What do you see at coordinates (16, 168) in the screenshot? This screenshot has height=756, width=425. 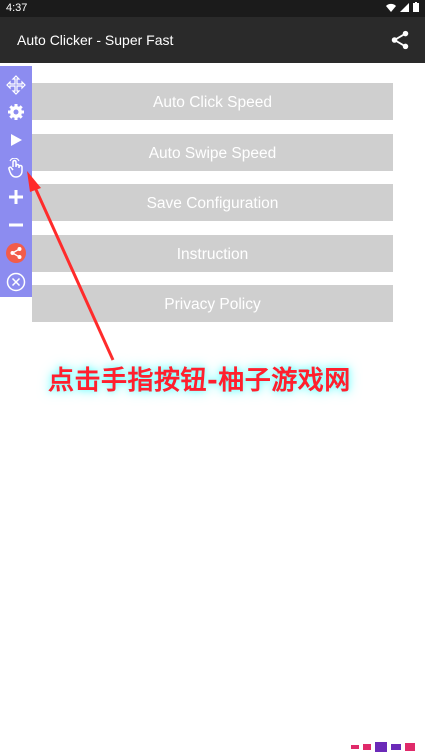 I see `tap-hand-icon` at bounding box center [16, 168].